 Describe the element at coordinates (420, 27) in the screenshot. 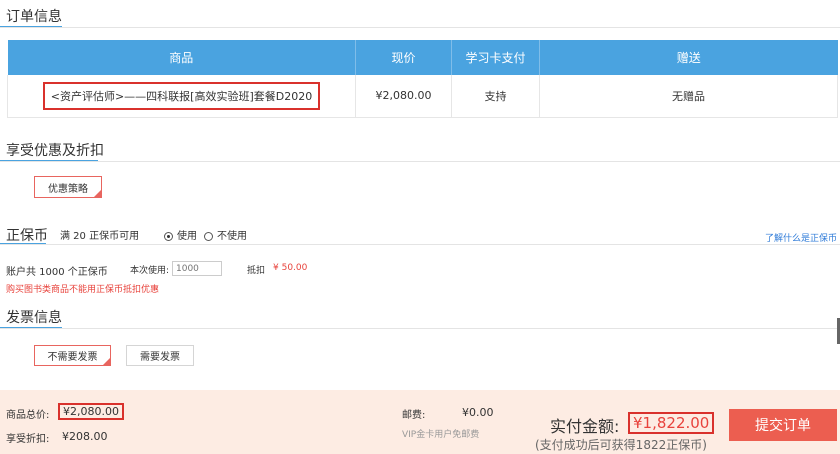

I see `order-divider` at that location.